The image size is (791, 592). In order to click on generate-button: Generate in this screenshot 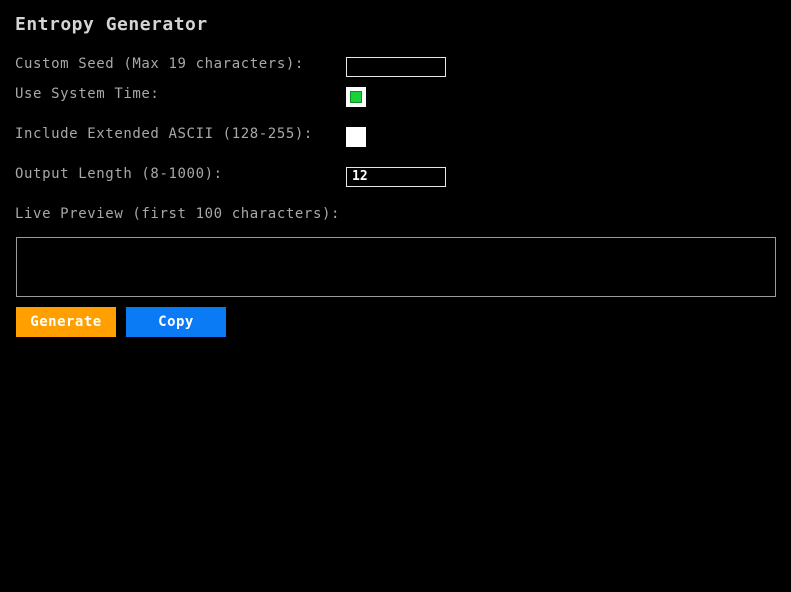, I will do `click(66, 322)`.